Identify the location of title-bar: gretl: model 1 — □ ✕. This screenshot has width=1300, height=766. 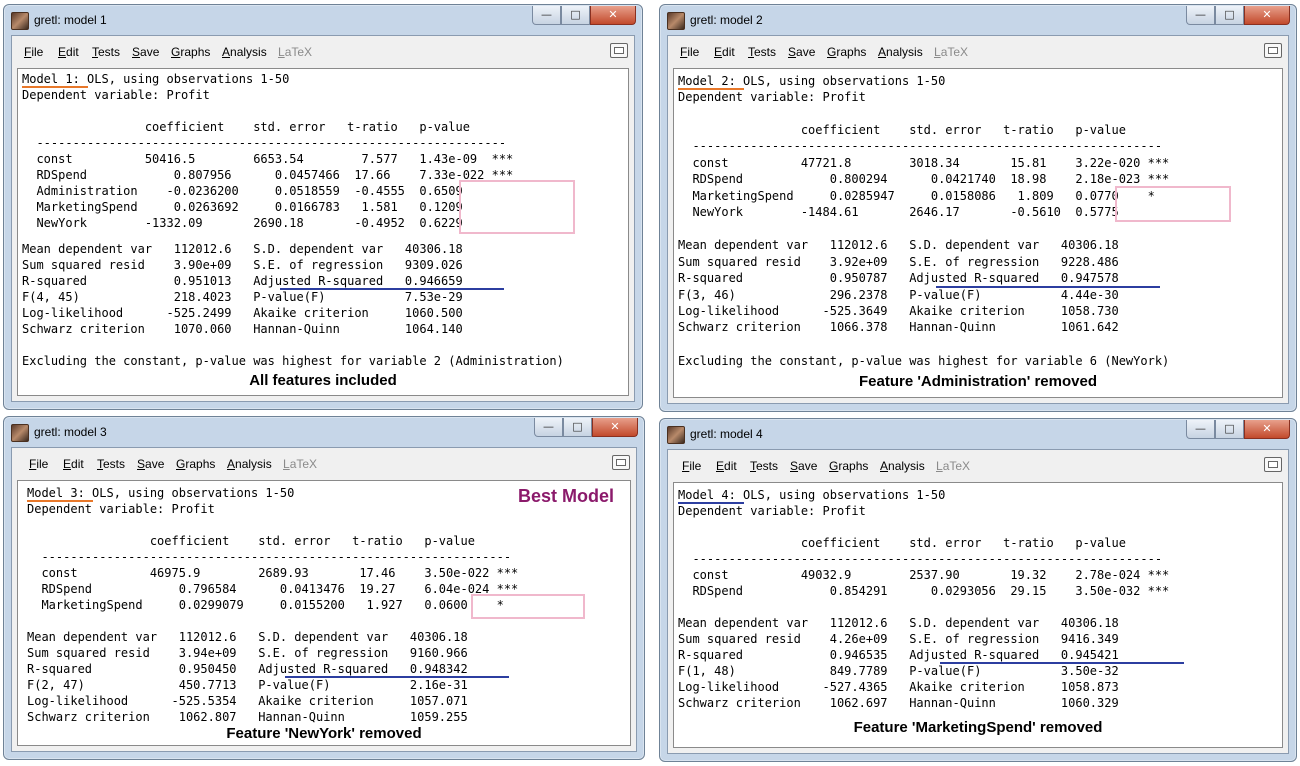
(323, 20).